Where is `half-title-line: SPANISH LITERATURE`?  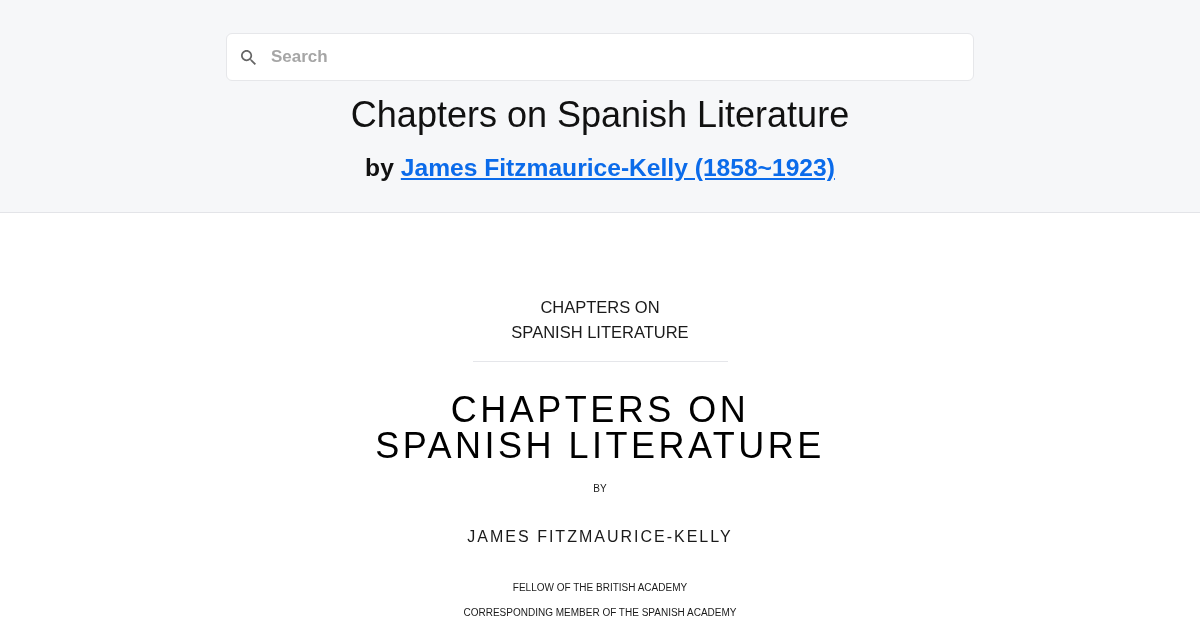
half-title-line: SPANISH LITERATURE is located at coordinates (600, 332).